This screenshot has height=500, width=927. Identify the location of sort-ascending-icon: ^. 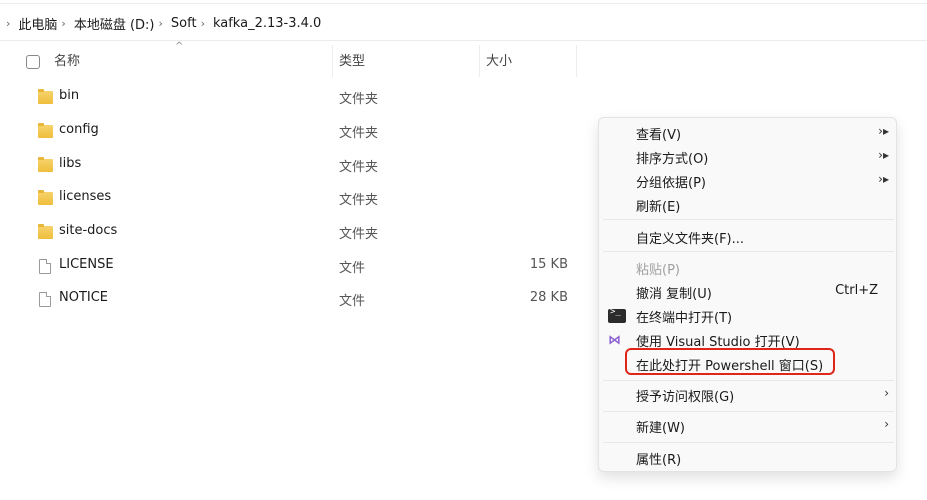
(179, 46).